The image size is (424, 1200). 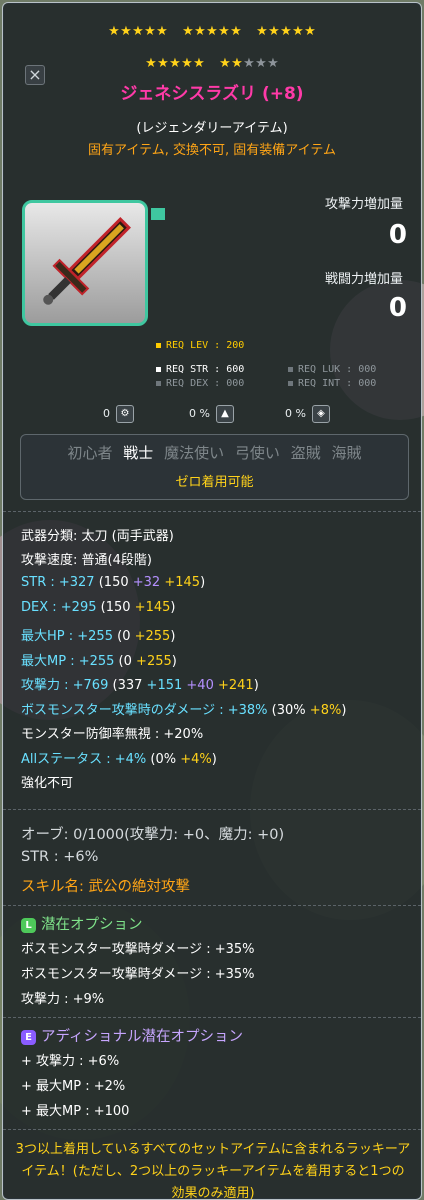 What do you see at coordinates (142, 1037) in the screenshot?
I see `additional-potential-title: アディショナル潜在オプション` at bounding box center [142, 1037].